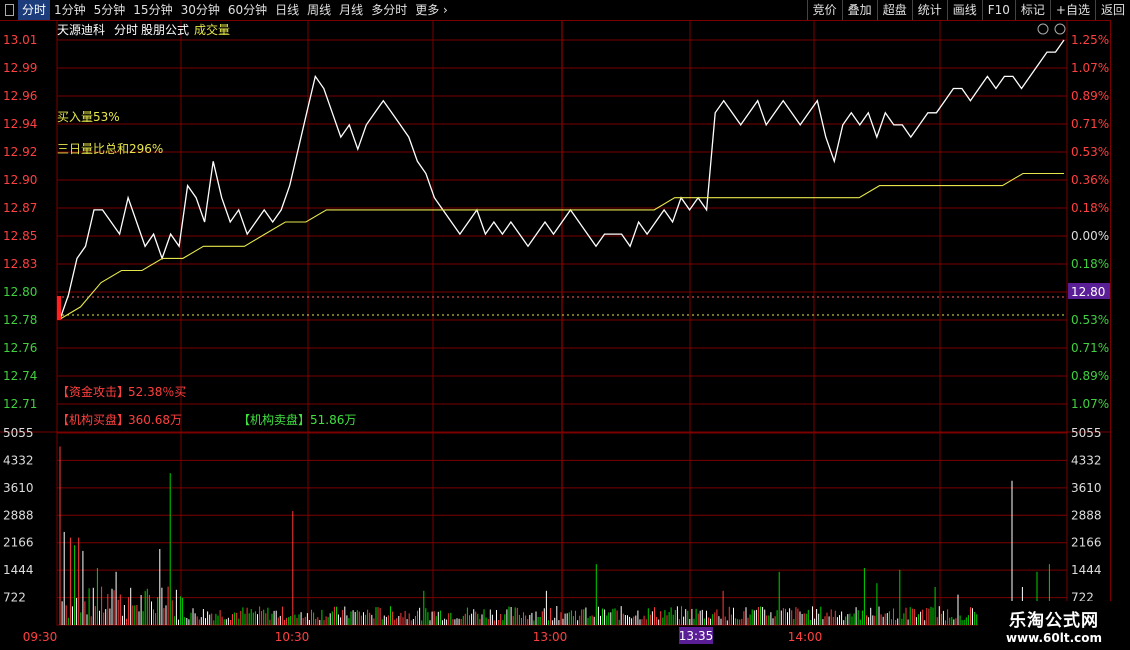  What do you see at coordinates (389, 10) in the screenshot?
I see `period-tab-9: 多分时` at bounding box center [389, 10].